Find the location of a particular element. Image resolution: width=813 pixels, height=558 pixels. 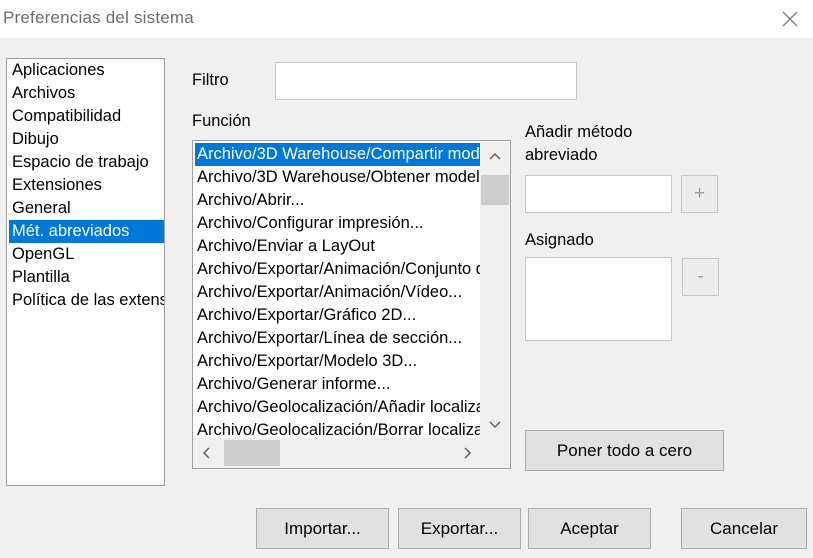

chevron-down-icon is located at coordinates (495, 425).